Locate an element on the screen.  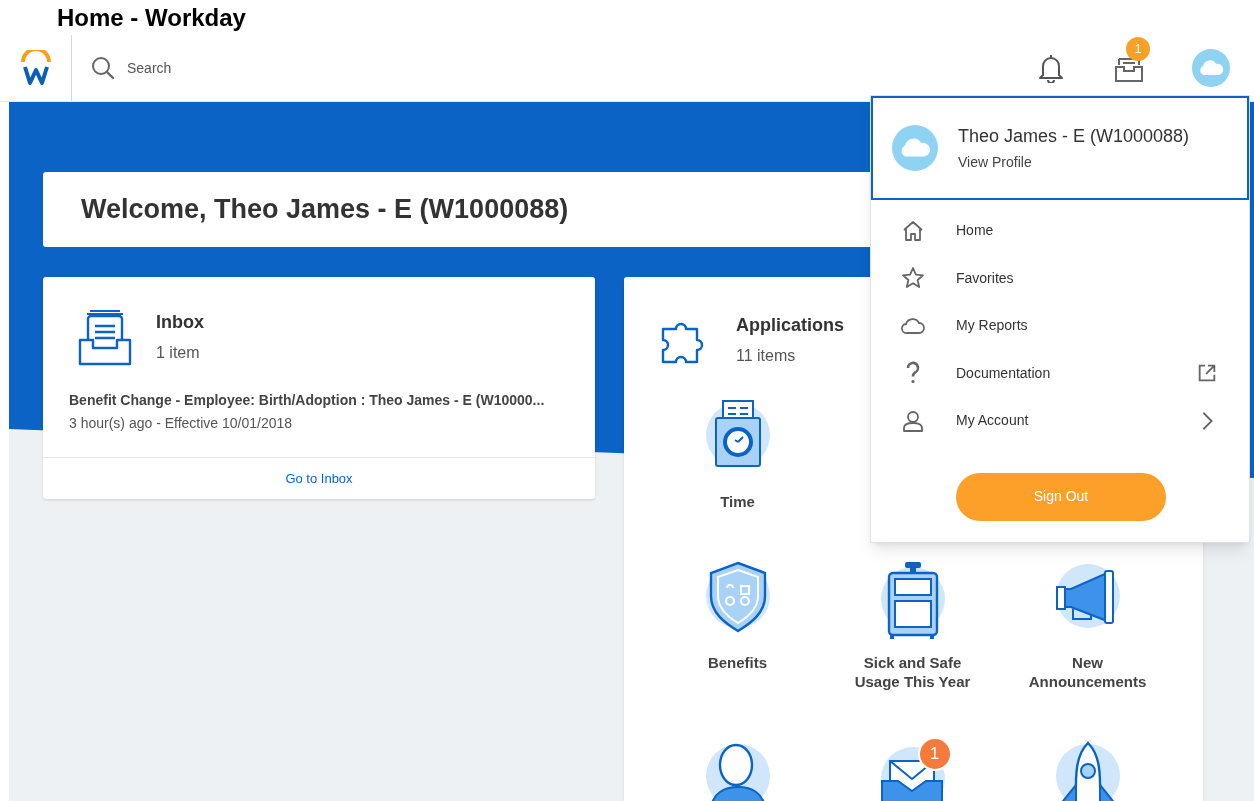
menu-item: Favorites is located at coordinates (1060, 278).